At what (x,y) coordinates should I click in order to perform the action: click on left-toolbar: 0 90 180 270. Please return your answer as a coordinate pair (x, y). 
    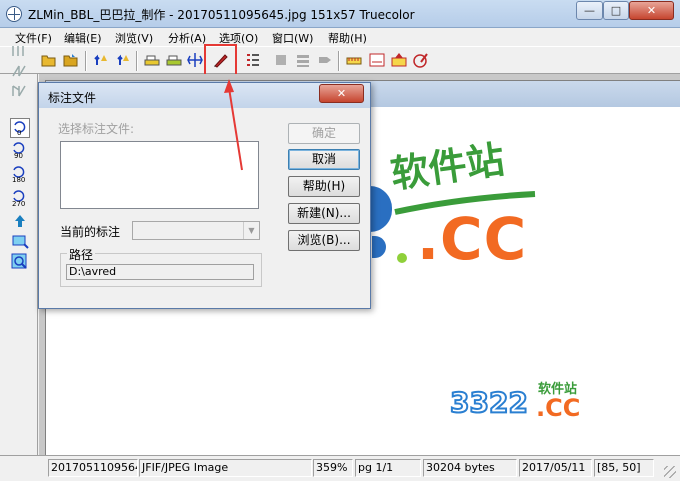
    Looking at the image, I should click on (19, 250).